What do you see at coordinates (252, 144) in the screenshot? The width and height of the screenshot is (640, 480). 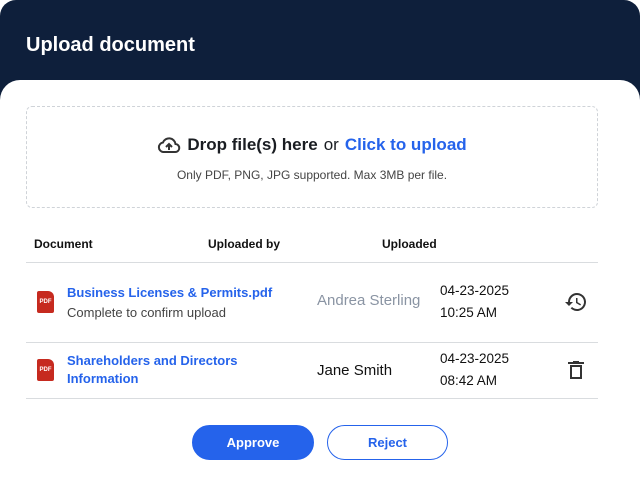 I see `drop-text: Drop file(s) here` at bounding box center [252, 144].